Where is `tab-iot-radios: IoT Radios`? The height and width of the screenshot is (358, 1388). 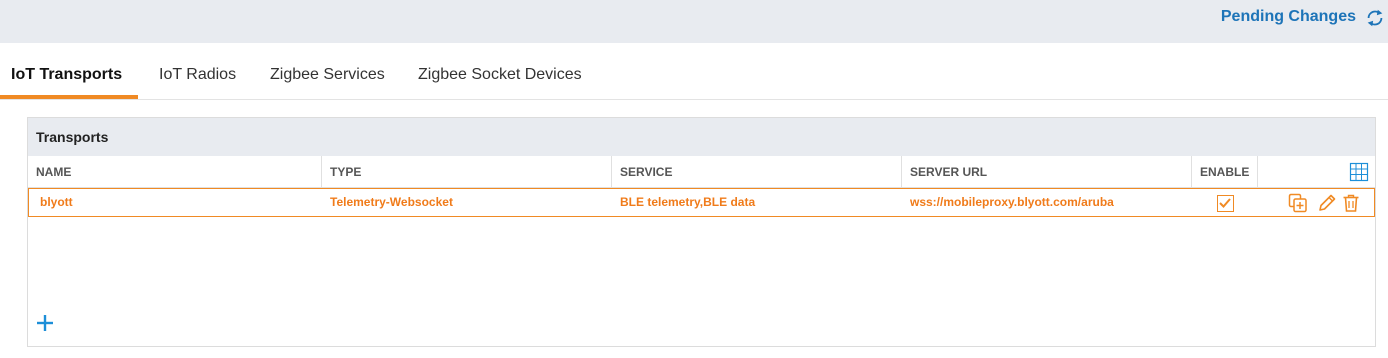 tab-iot-radios: IoT Radios is located at coordinates (197, 75).